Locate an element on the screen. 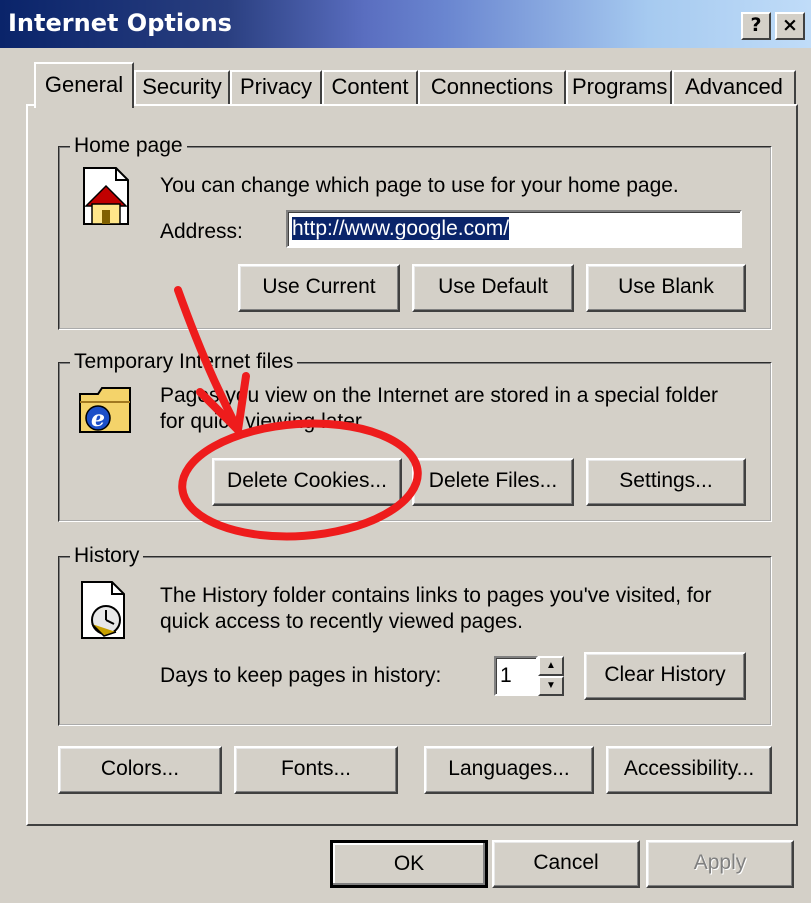  days-spin-up-button: ▲ is located at coordinates (551, 666).